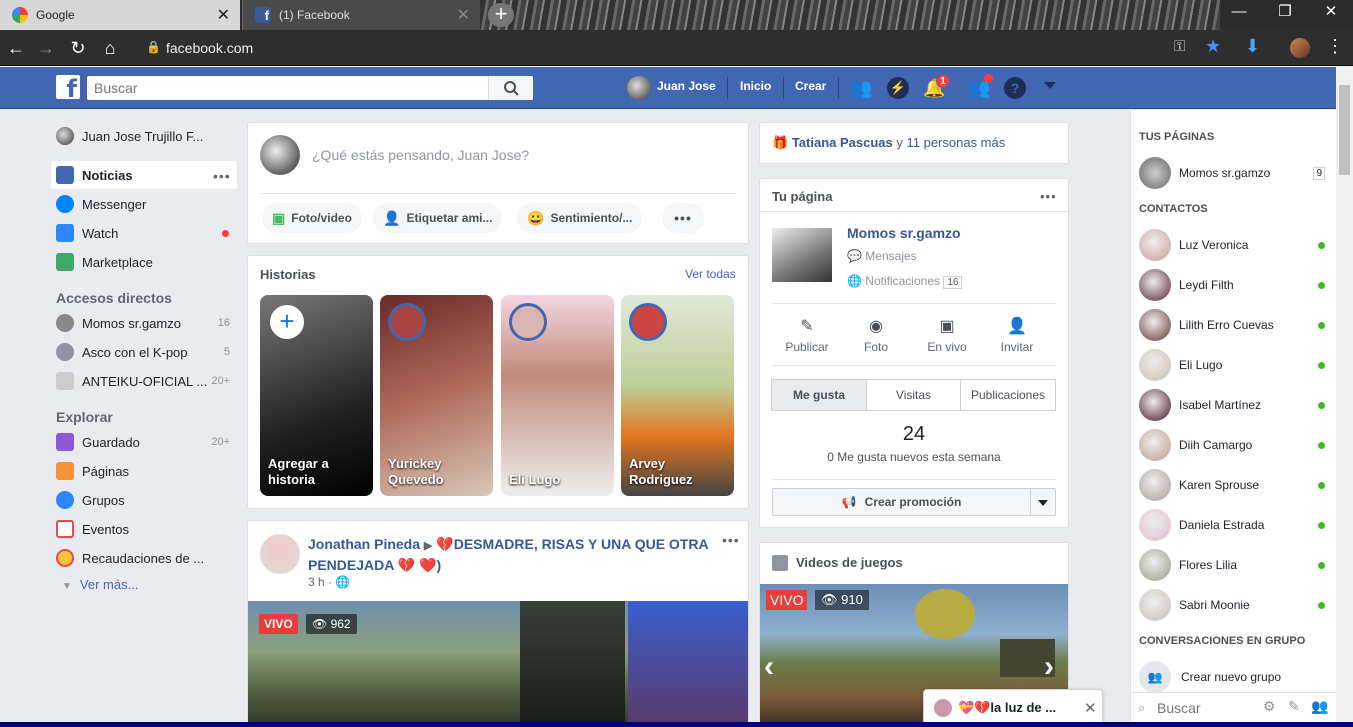 Image resolution: width=1353 pixels, height=727 pixels. I want to click on contact-item: Diih Camargo, so click(1234, 445).